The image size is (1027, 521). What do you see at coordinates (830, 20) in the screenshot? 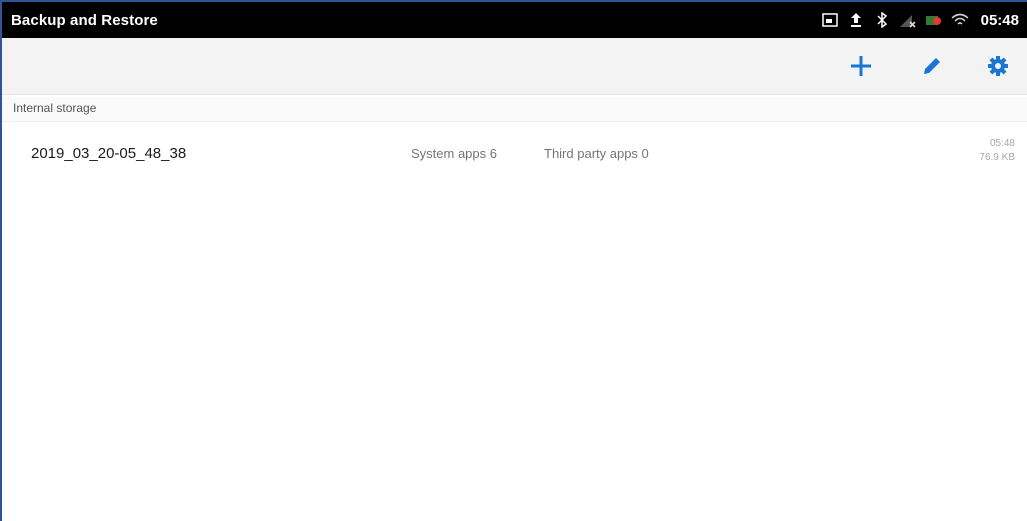
I see `screenshot-icon` at bounding box center [830, 20].